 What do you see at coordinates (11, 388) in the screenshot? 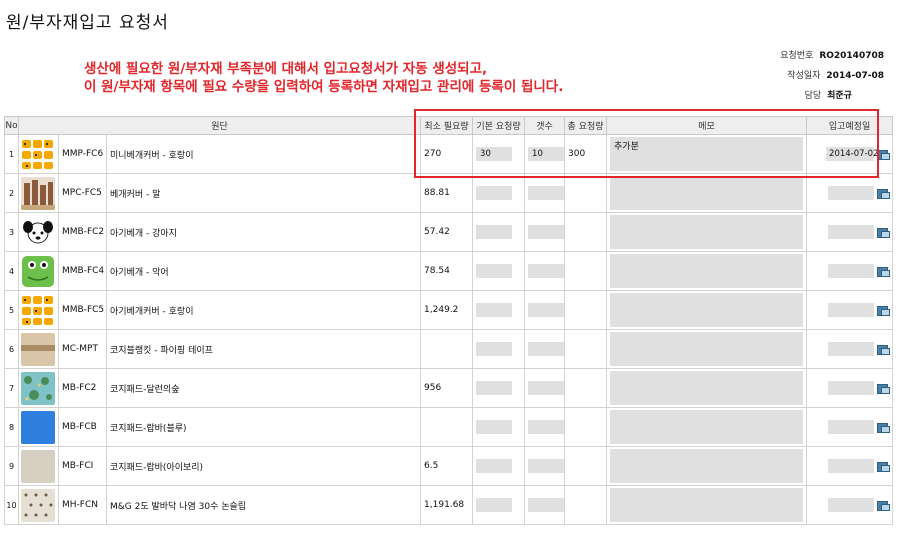
I see `row-number: 7` at bounding box center [11, 388].